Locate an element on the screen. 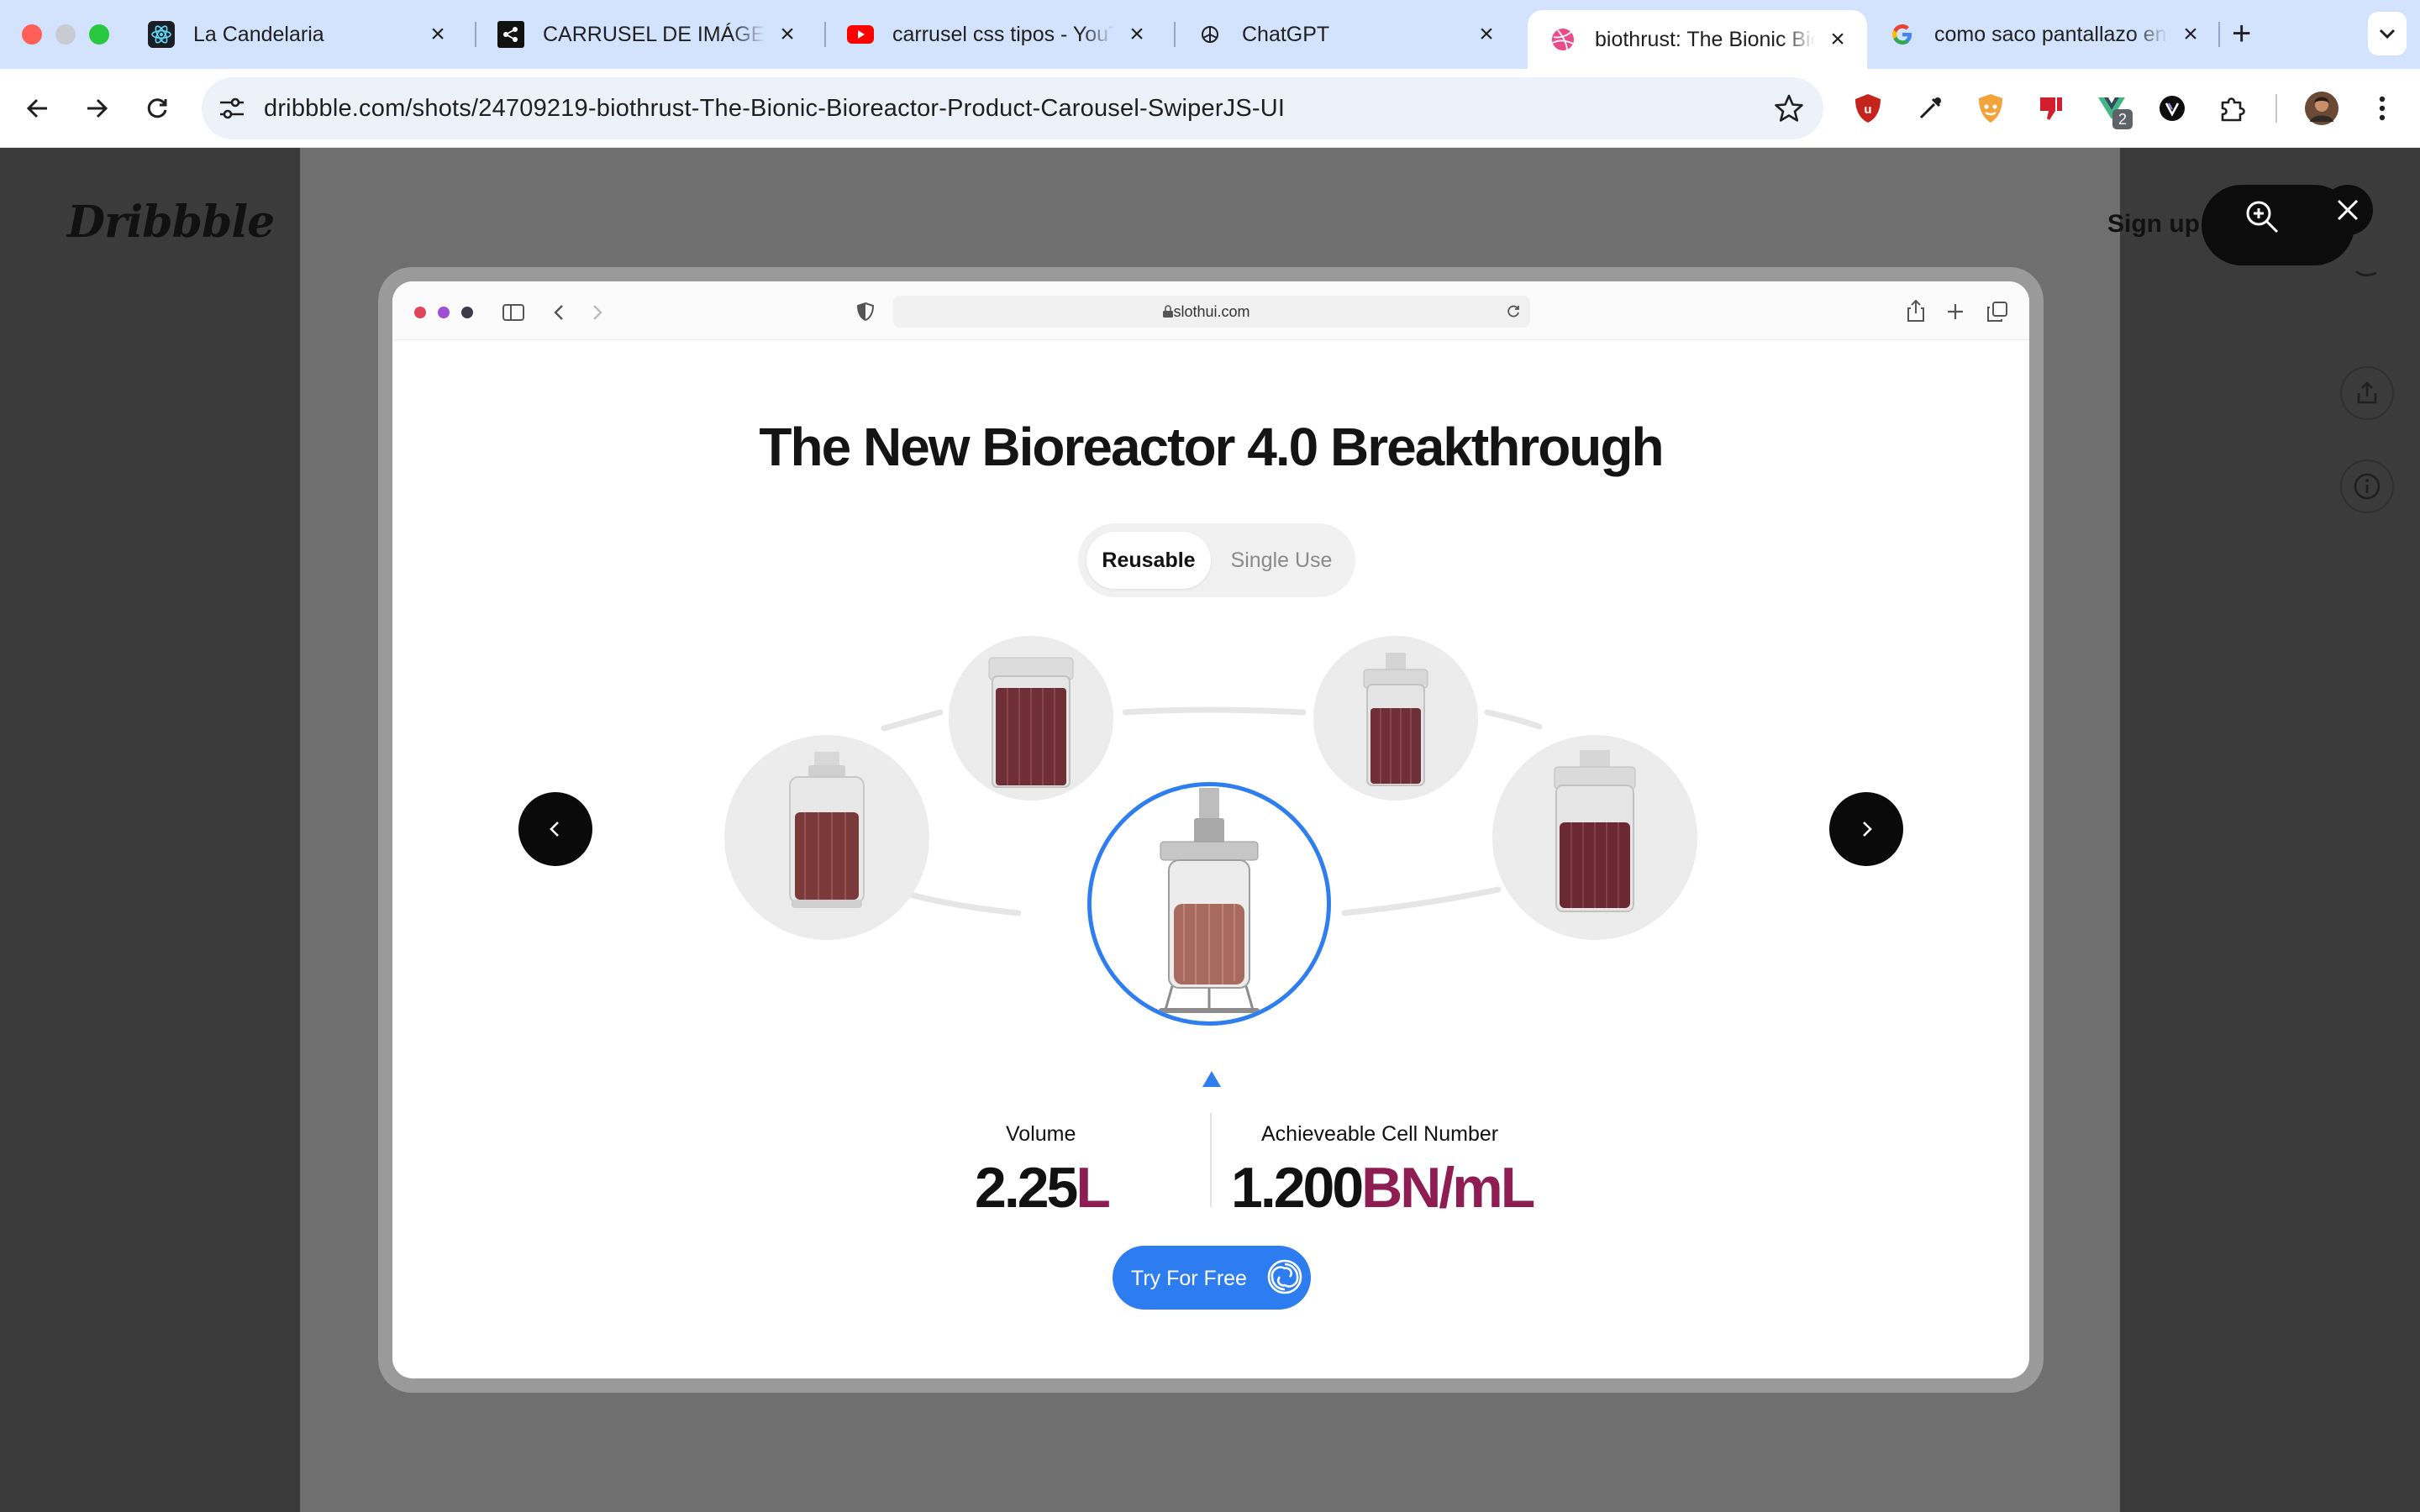 The width and height of the screenshot is (2420, 1512). tab-biothrust-active: biothrust: The Bionic Bioreactor × is located at coordinates (1697, 39).